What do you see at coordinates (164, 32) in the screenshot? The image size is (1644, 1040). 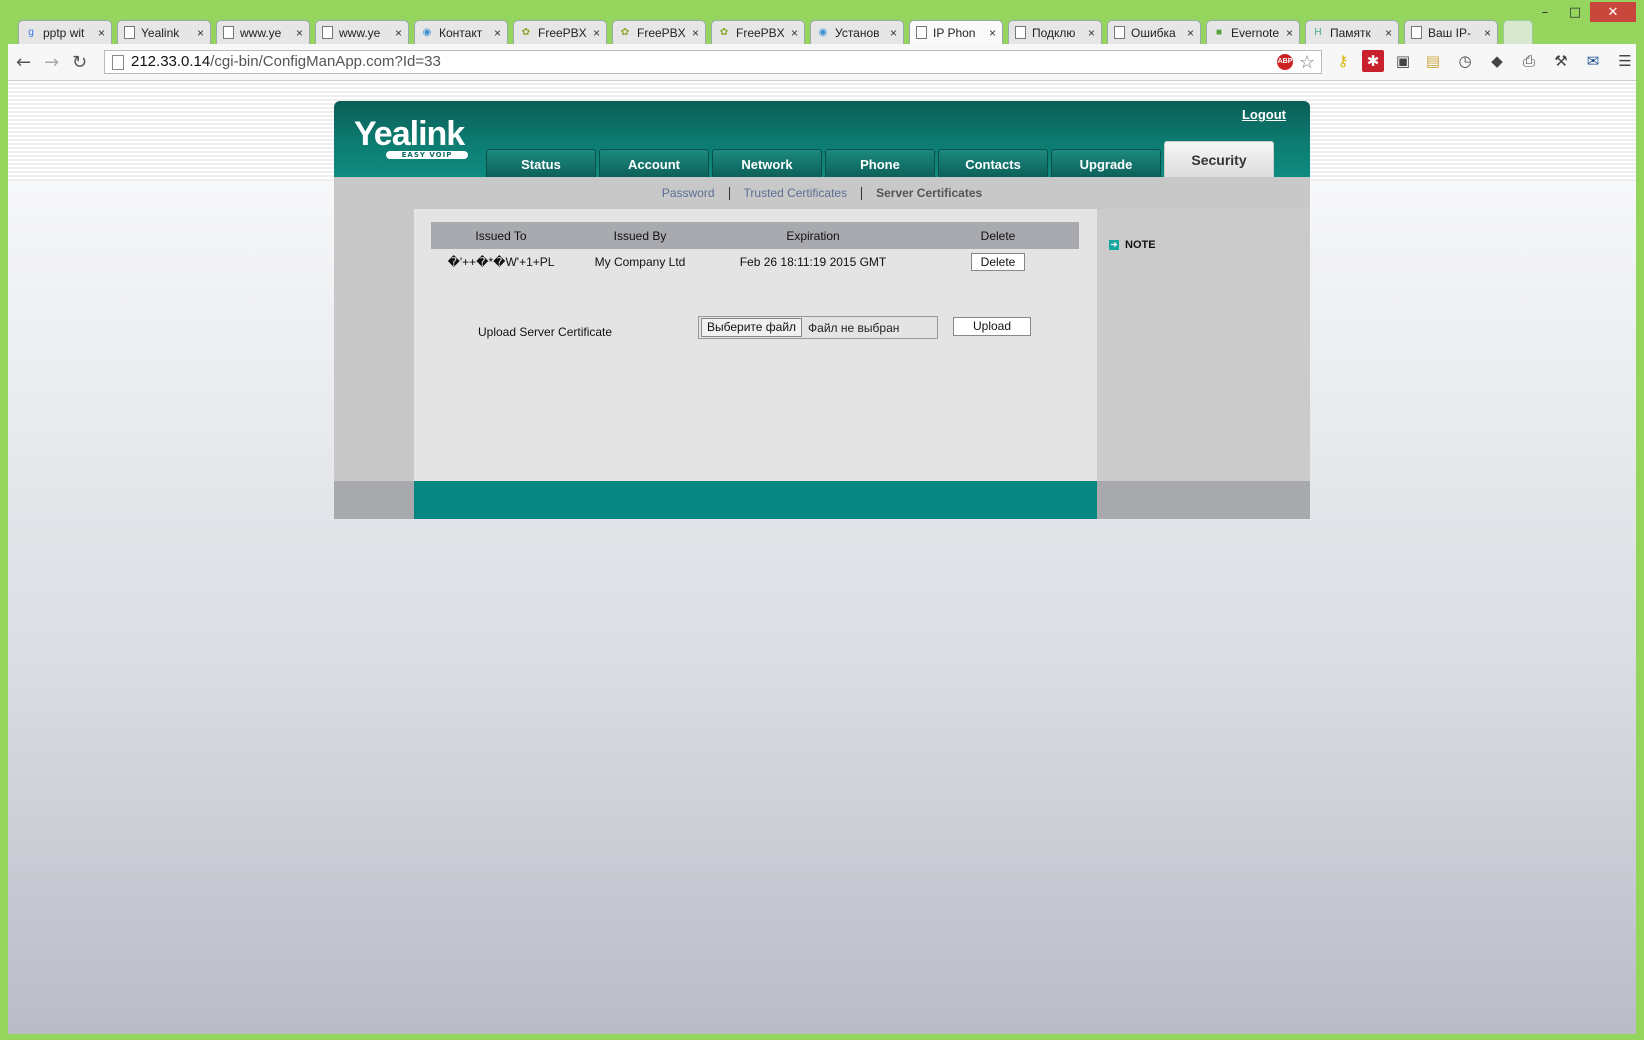 I see `browser-tab: Yealink ×` at bounding box center [164, 32].